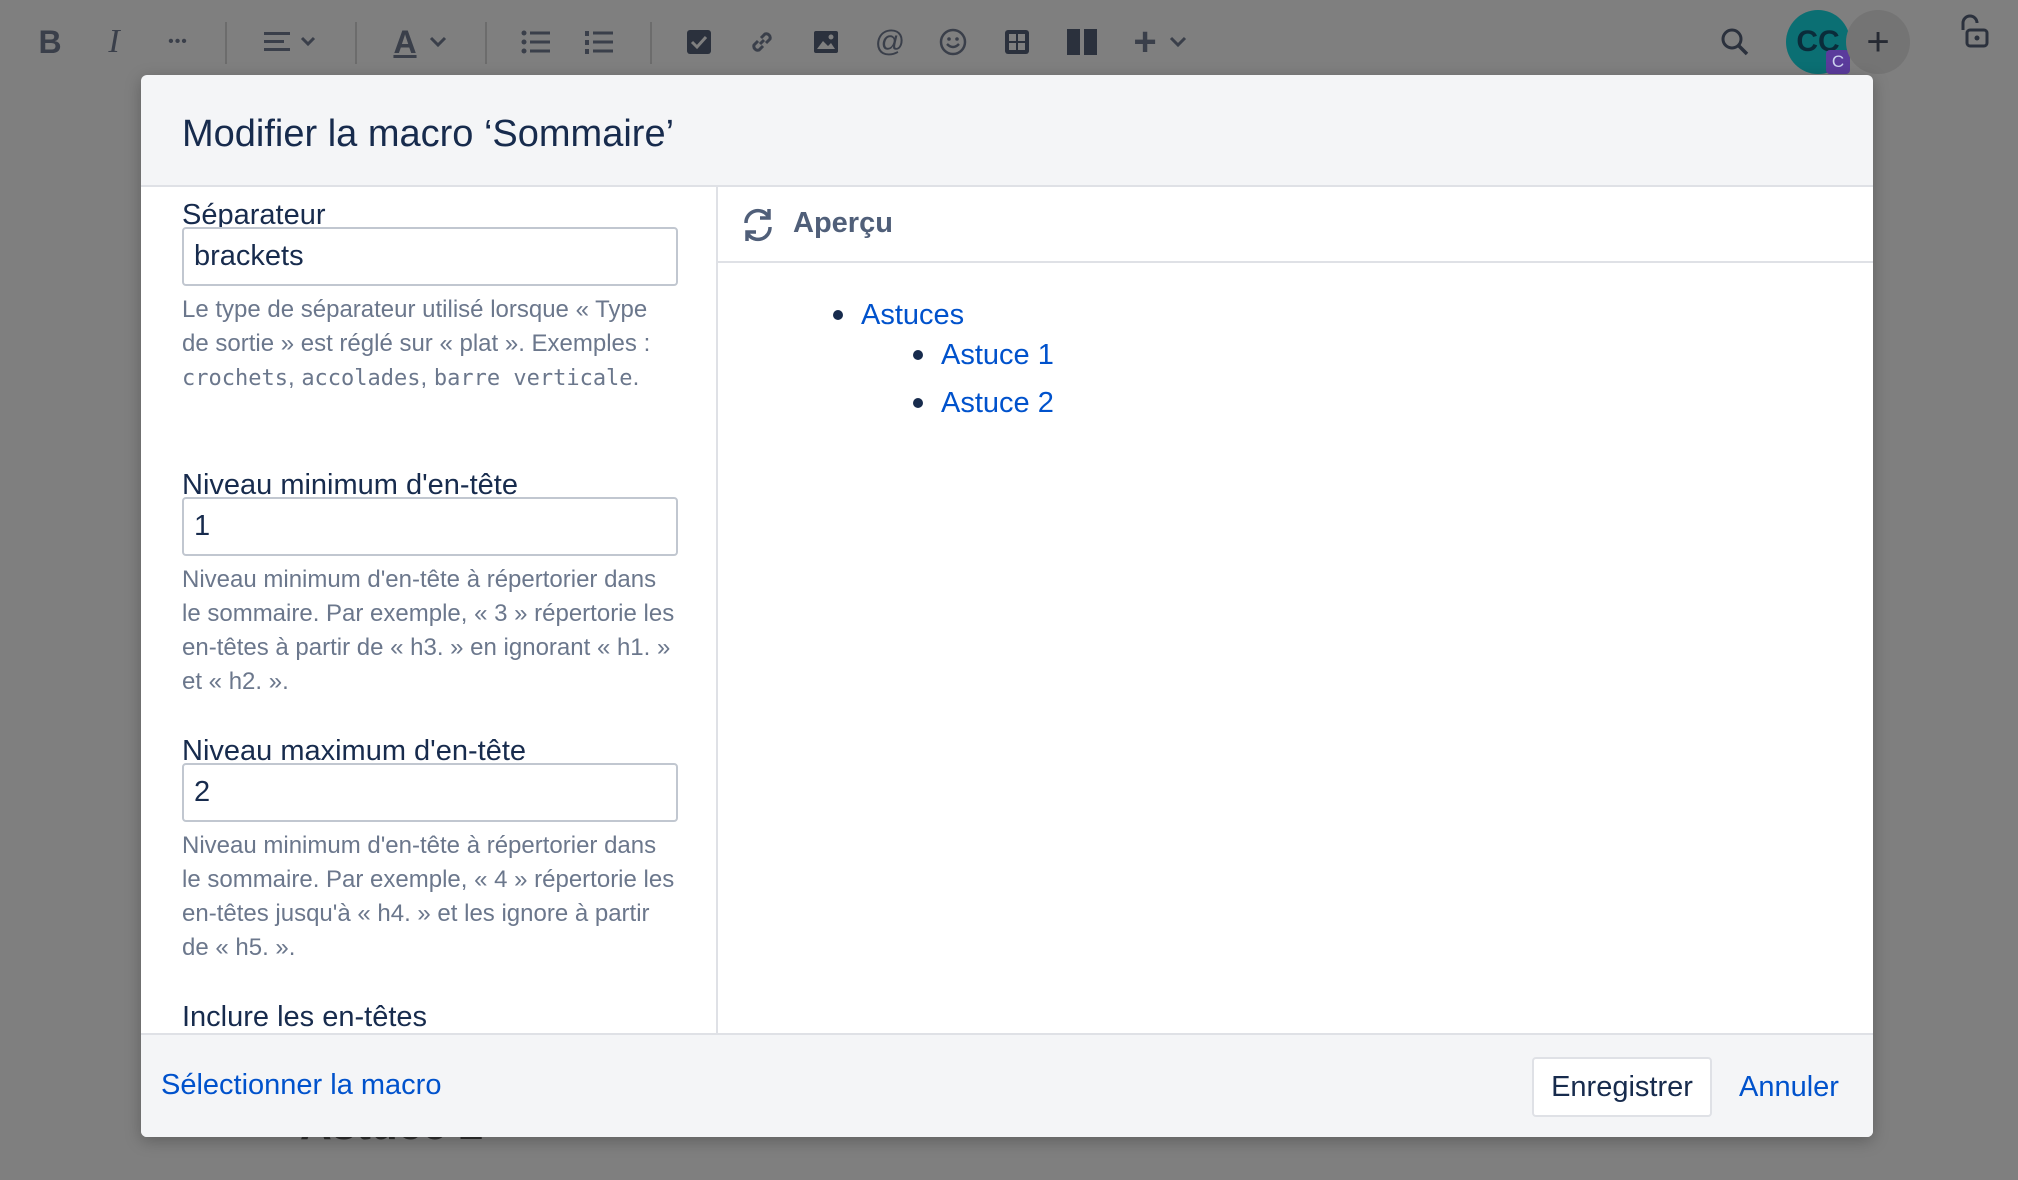 This screenshot has height=1180, width=2018. I want to click on min-level-input, so click(430, 526).